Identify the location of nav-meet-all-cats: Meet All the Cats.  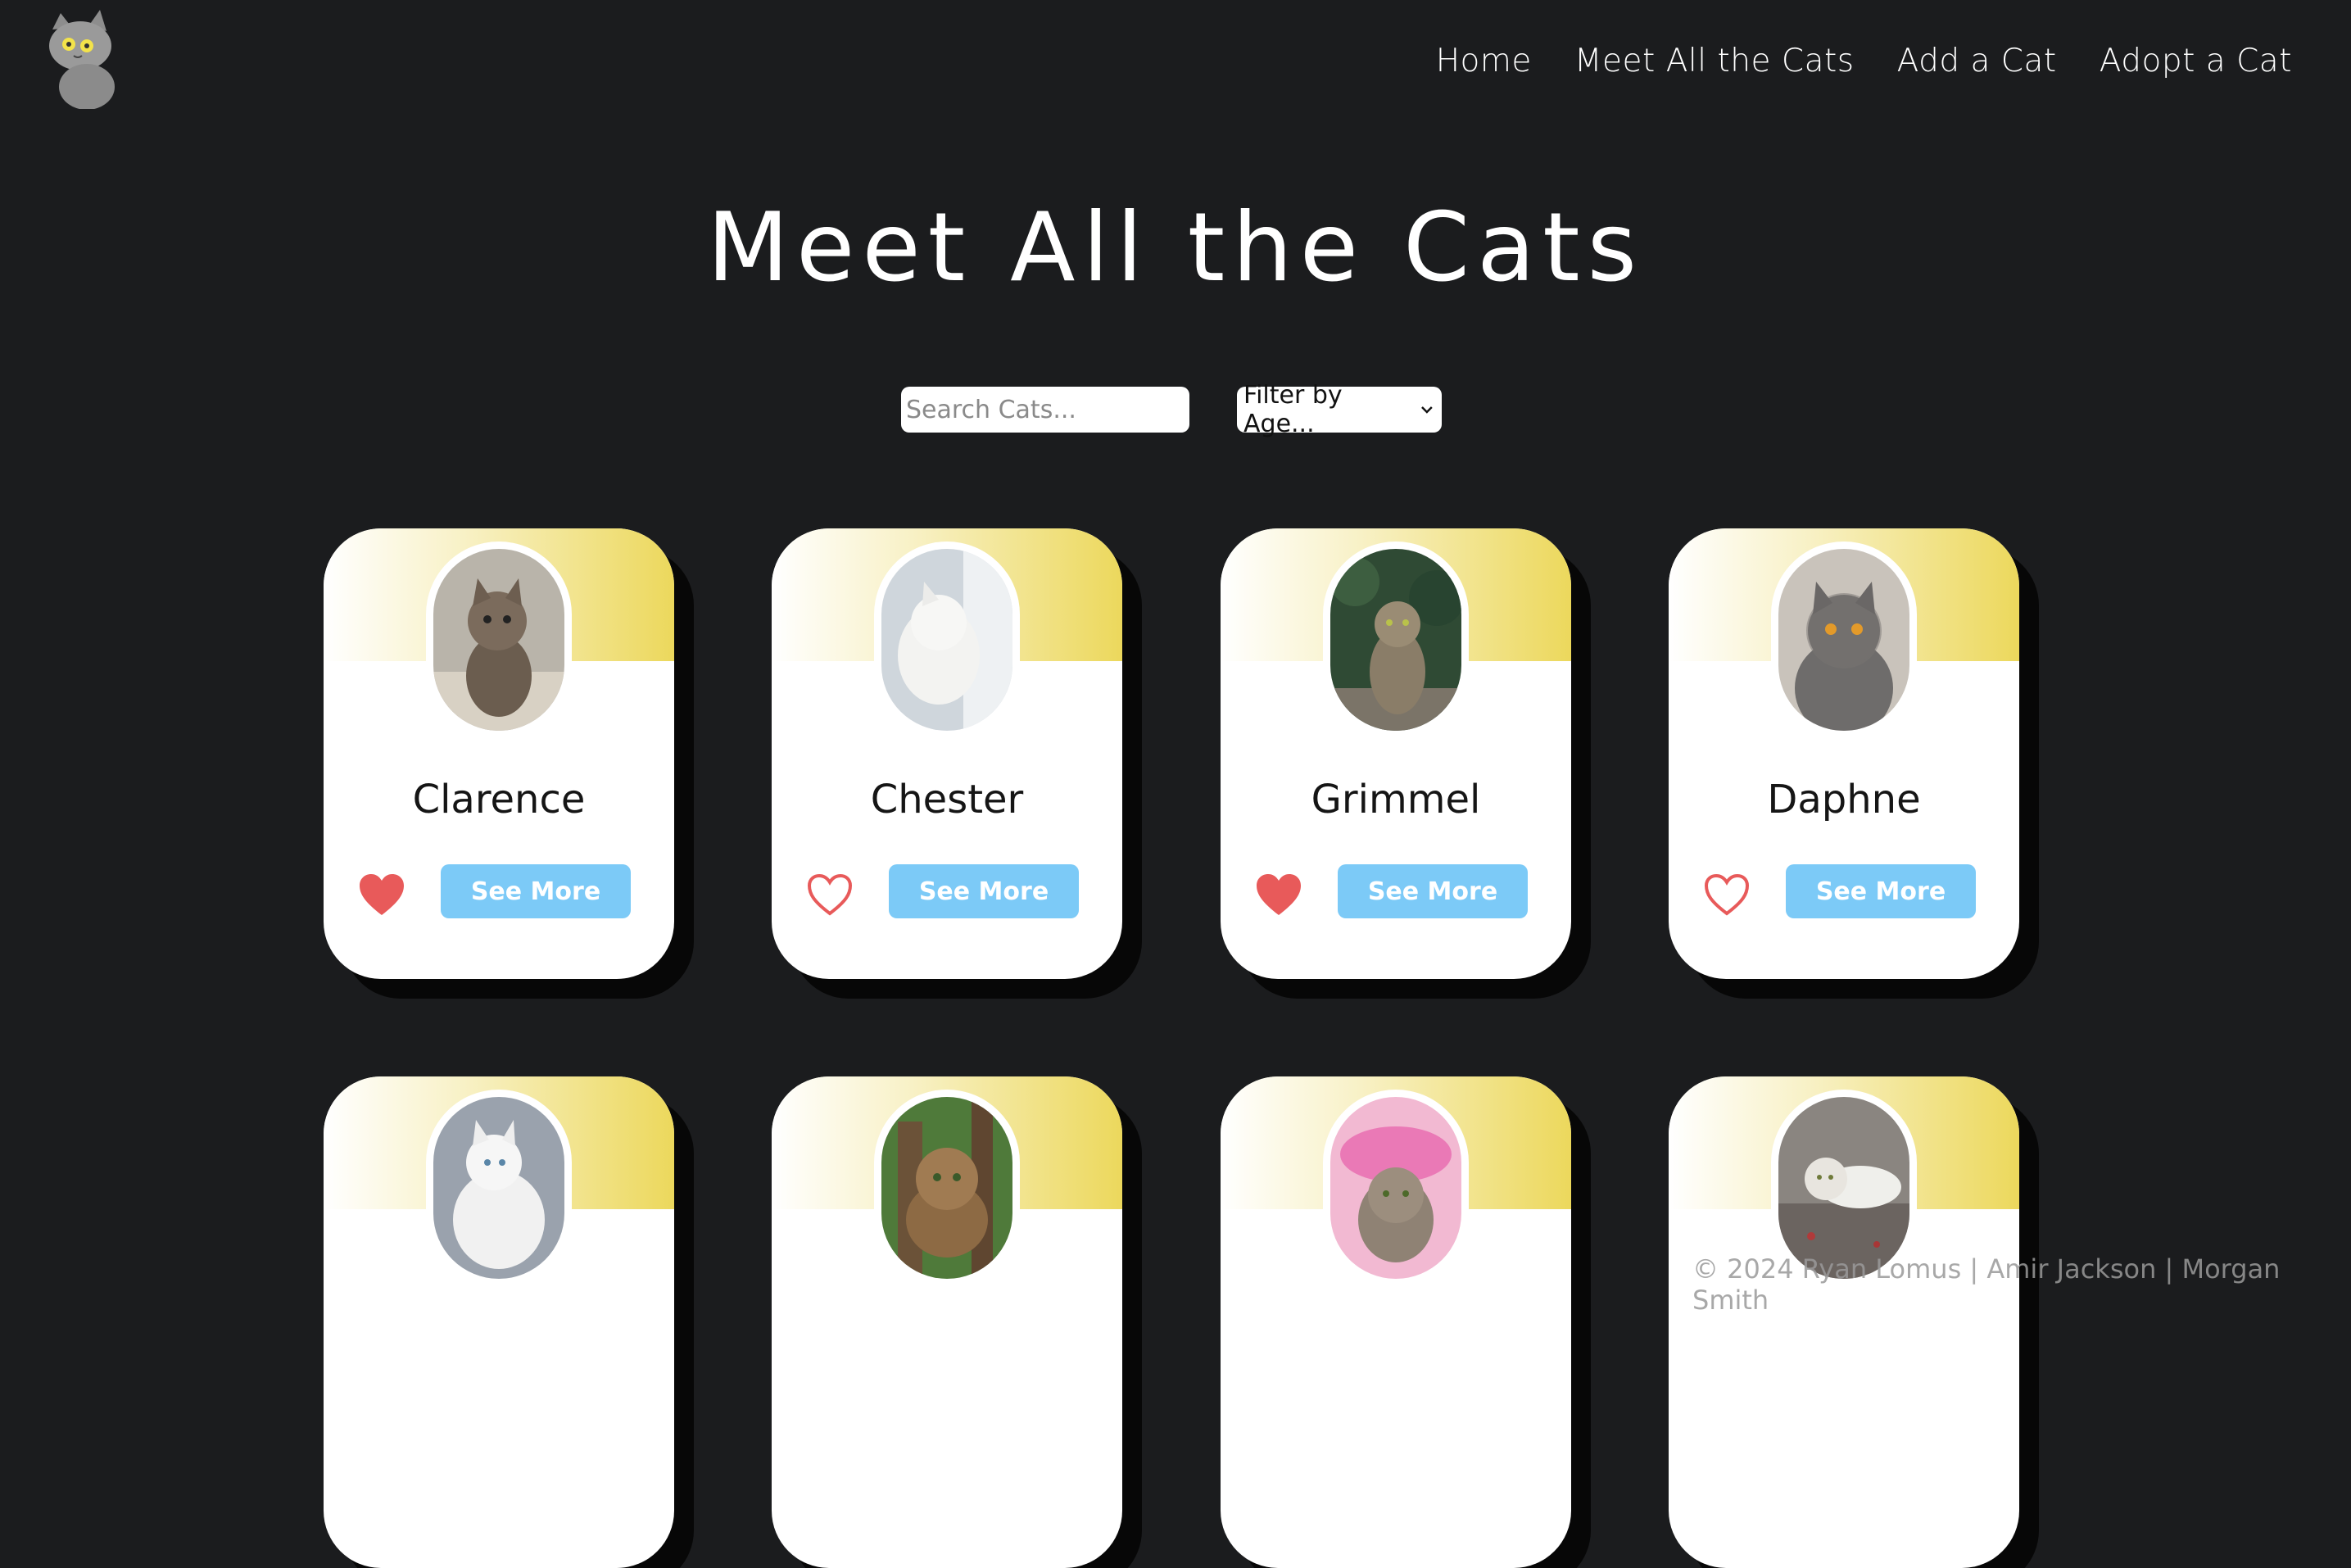
(1715, 61).